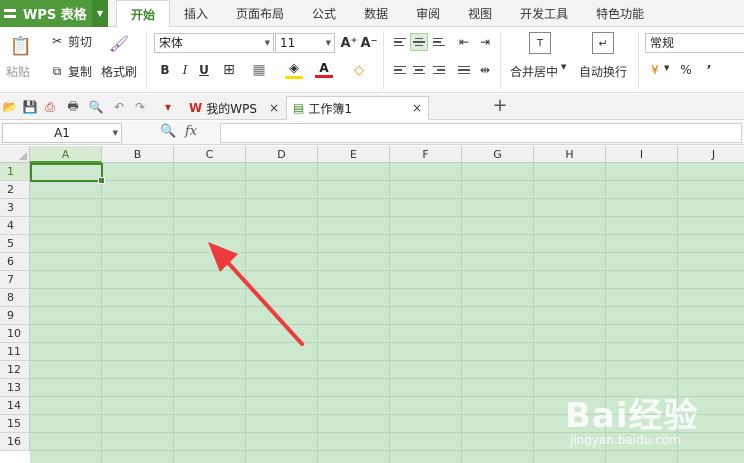 The image size is (744, 463). I want to click on row-header-1: 1, so click(15, 172).